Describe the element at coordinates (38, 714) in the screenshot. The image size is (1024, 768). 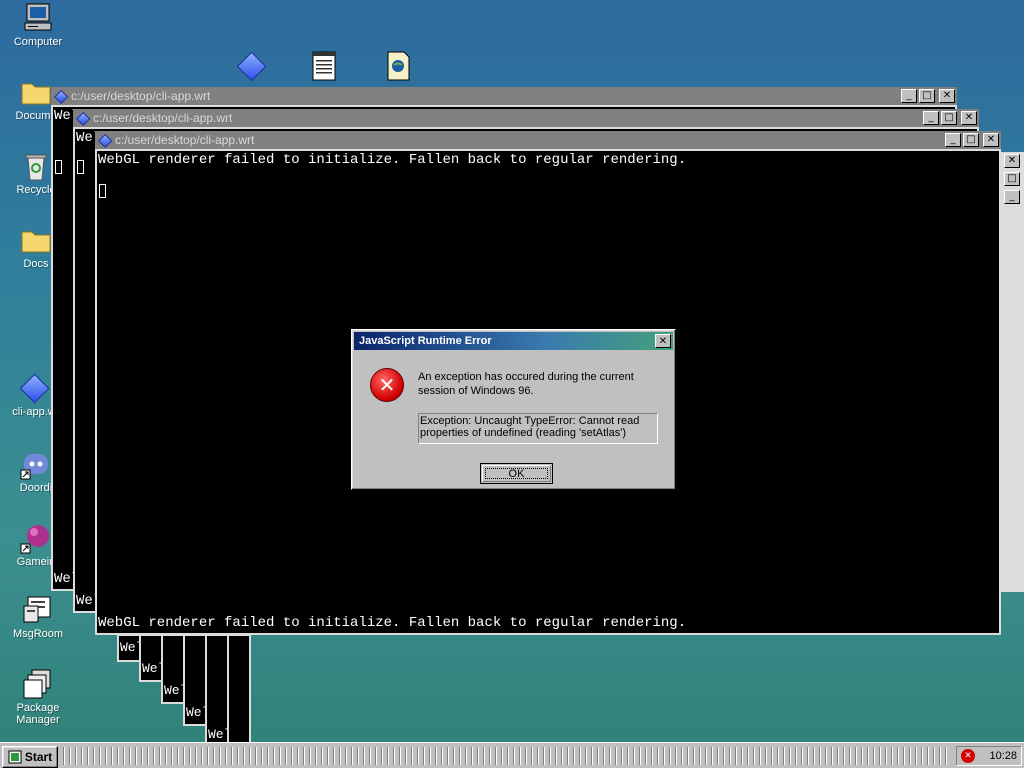
I see `desktop-icon-label: Package Manager` at that location.